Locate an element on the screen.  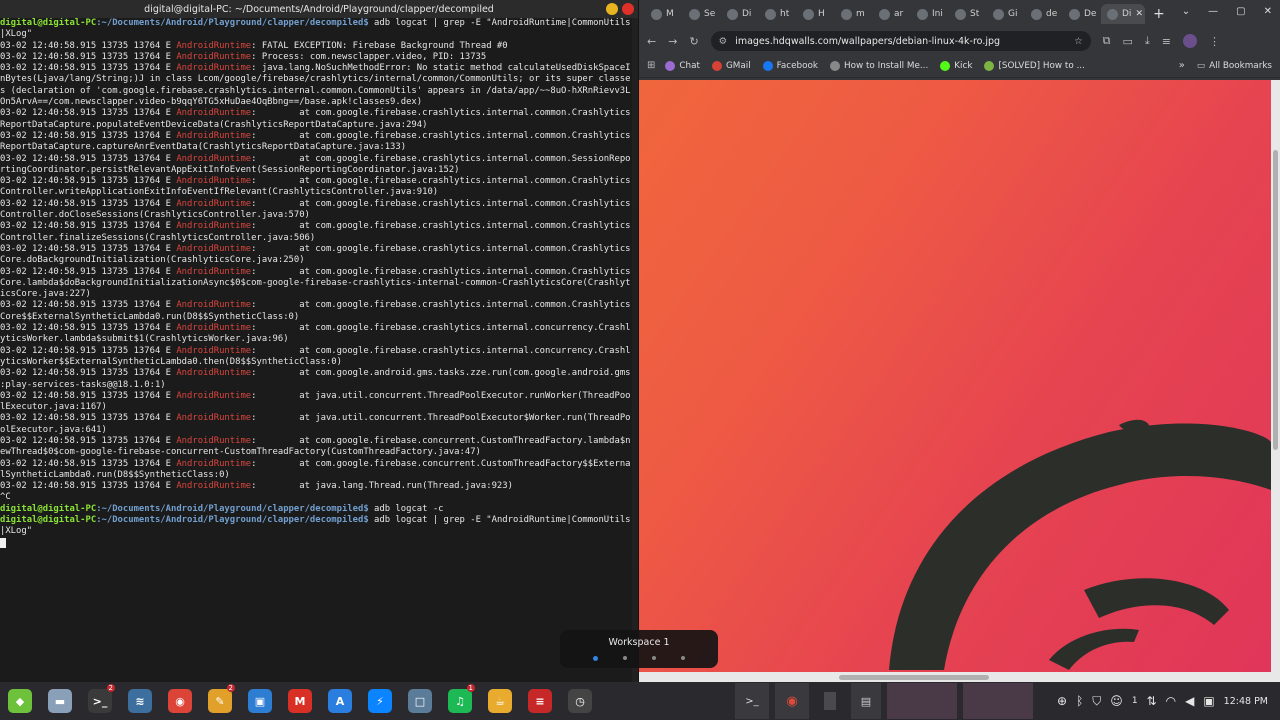
browser-tab: H is located at coordinates (816, 14).